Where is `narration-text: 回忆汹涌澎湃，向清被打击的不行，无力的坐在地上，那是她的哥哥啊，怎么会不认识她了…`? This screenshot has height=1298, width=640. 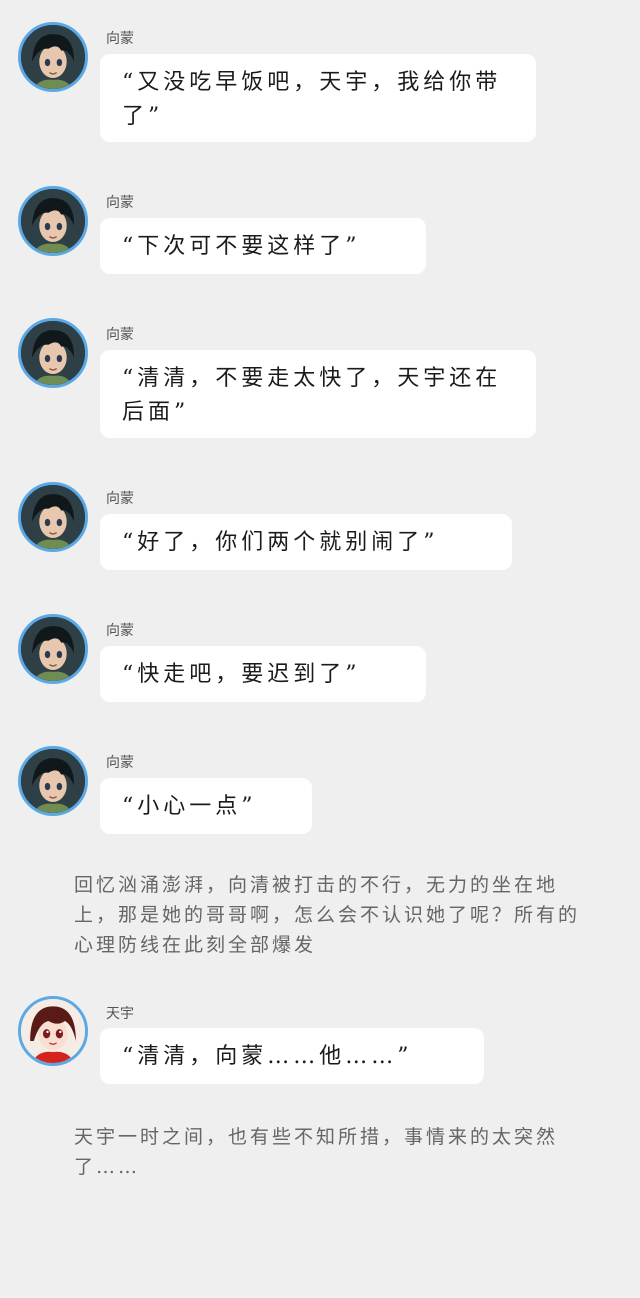 narration-text: 回忆汹涌澎湃，向清被打击的不行，无力的坐在地上，那是她的哥哥啊，怎么会不认识她了… is located at coordinates (327, 915).